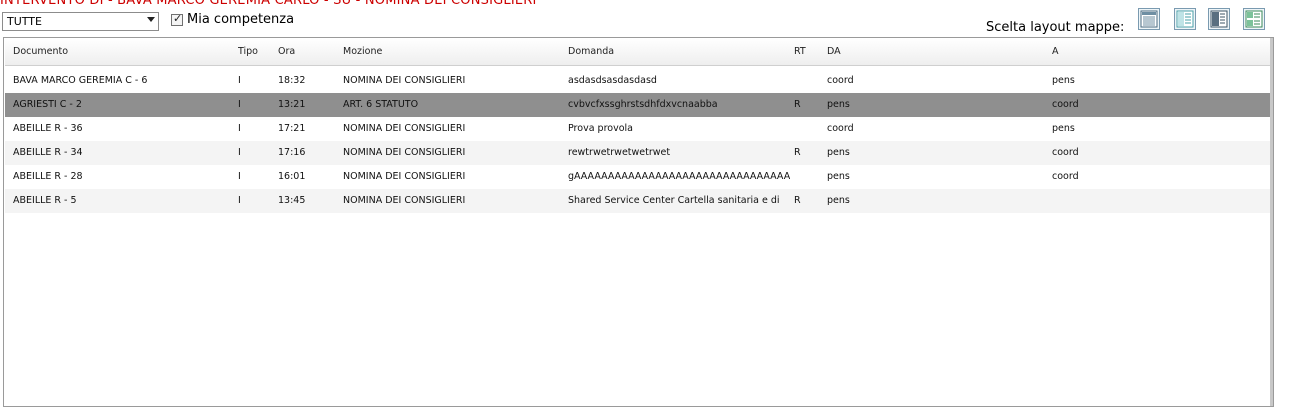 This screenshot has height=407, width=1299. I want to click on layout-1-icon, so click(1149, 19).